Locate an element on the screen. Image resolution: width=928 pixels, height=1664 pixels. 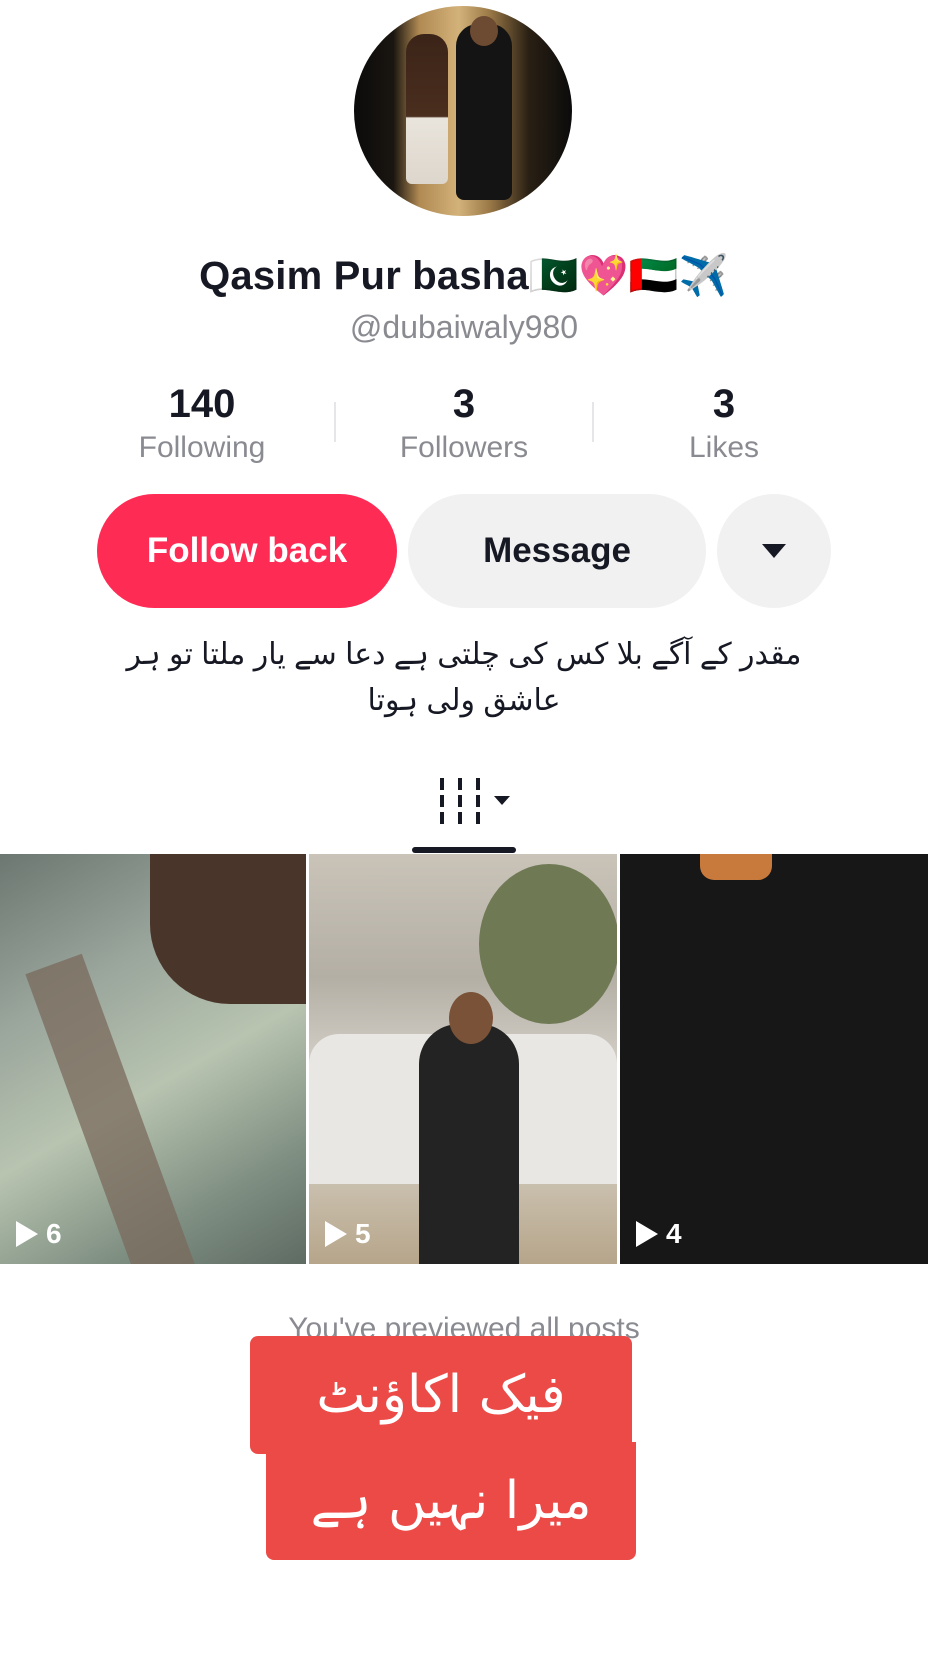
profile-avatar is located at coordinates (463, 111).